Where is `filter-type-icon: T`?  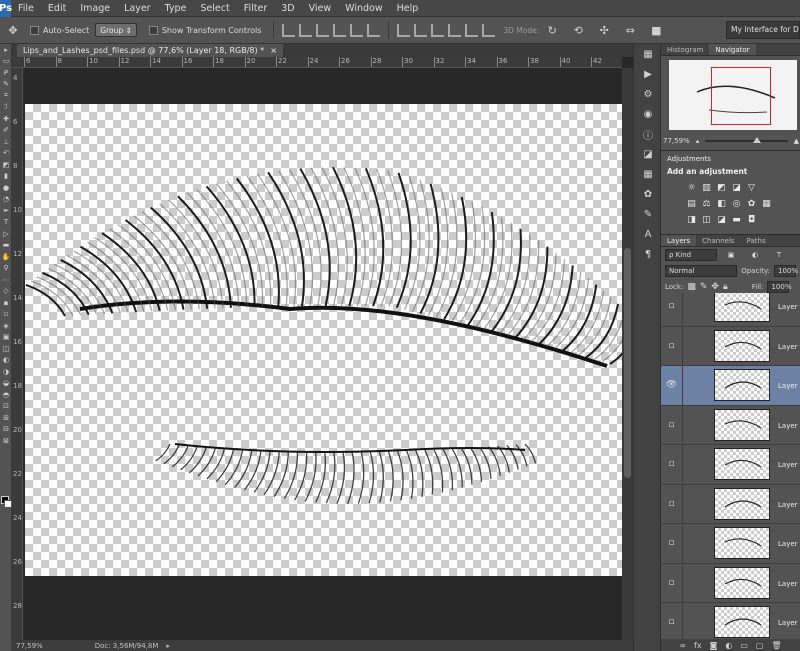 filter-type-icon: T is located at coordinates (779, 255).